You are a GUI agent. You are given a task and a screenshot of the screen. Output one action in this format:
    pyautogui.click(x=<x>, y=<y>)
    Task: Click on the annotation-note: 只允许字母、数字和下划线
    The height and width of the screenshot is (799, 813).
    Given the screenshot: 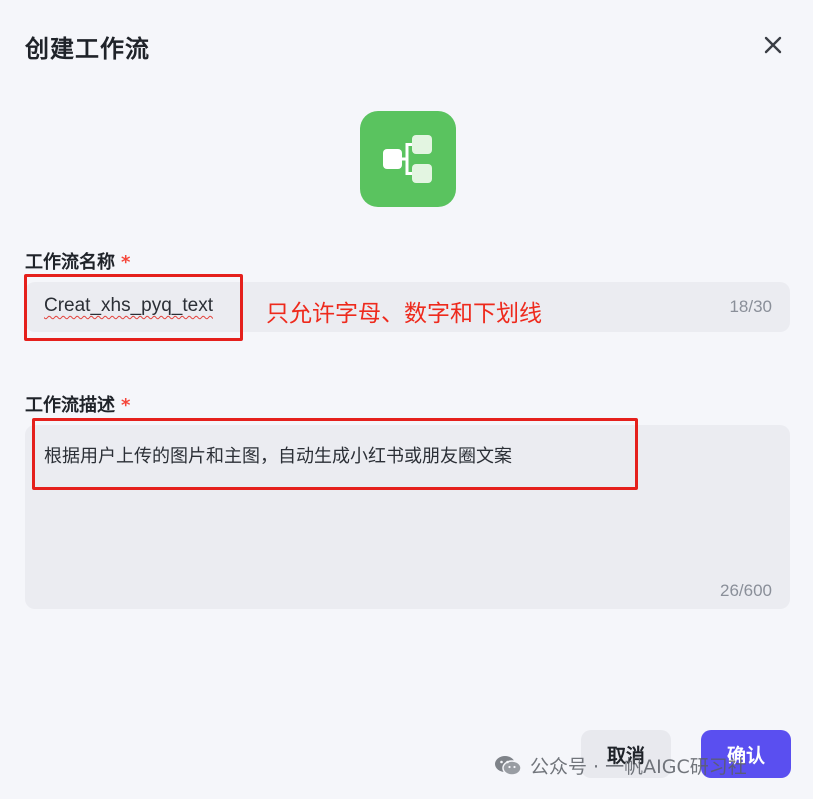 What is the action you would take?
    pyautogui.click(x=404, y=314)
    